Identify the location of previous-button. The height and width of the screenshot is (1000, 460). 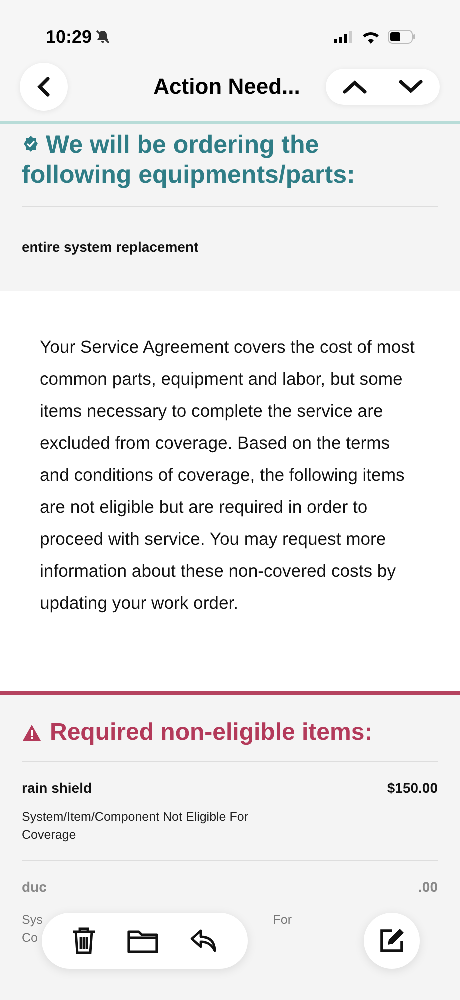
(355, 86).